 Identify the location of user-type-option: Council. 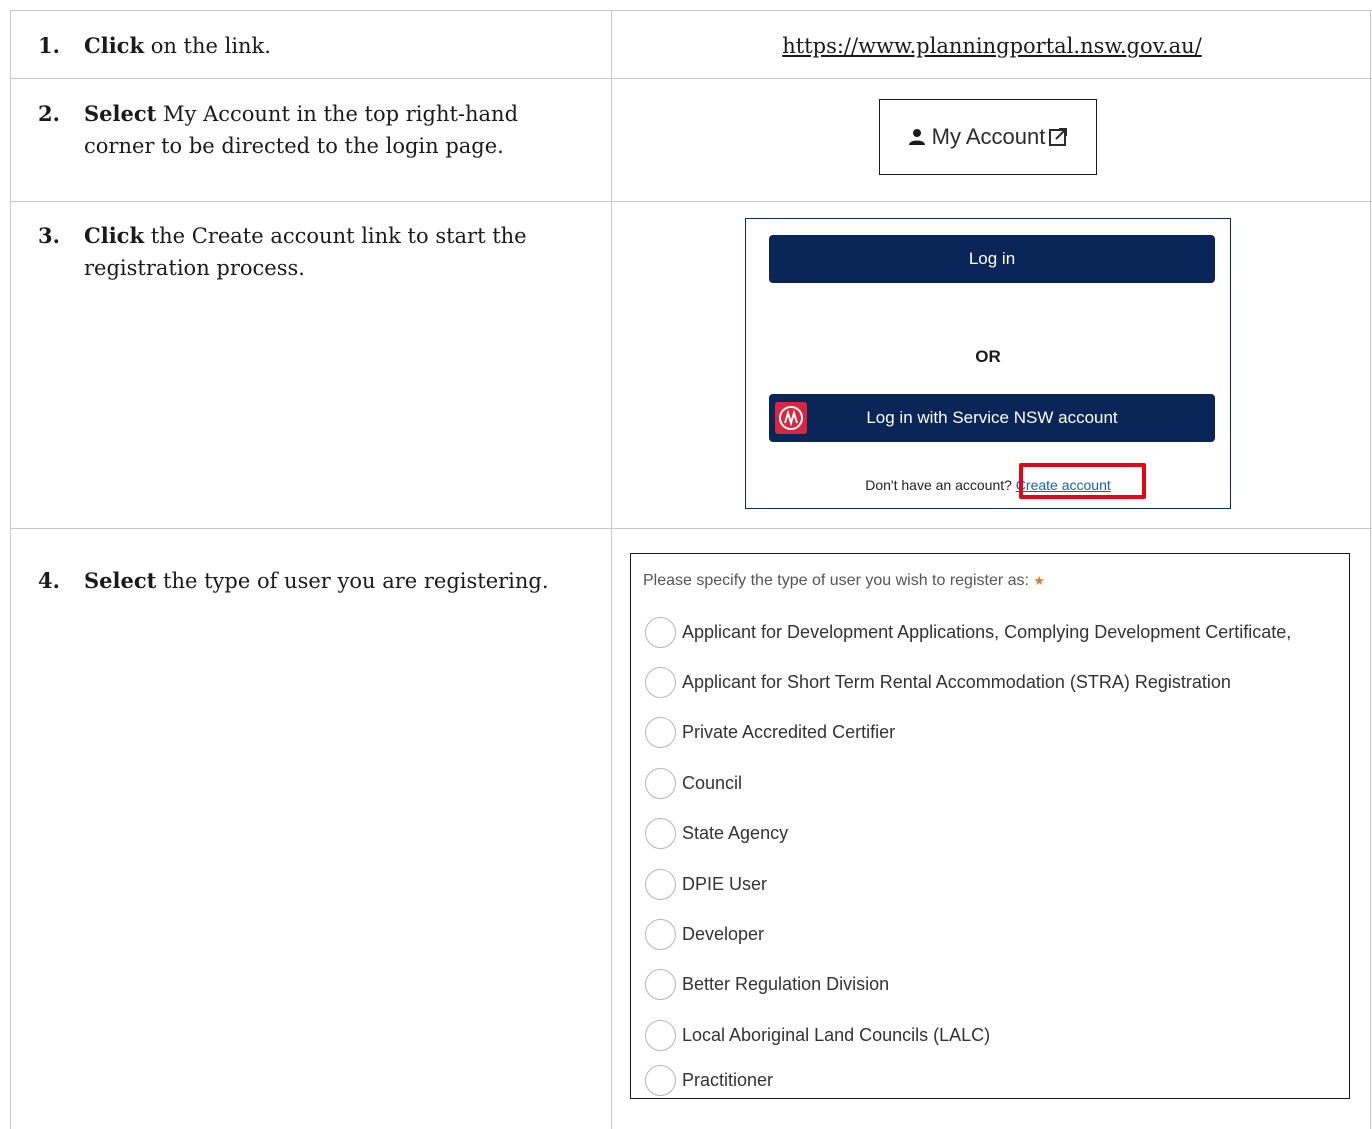
(693, 783).